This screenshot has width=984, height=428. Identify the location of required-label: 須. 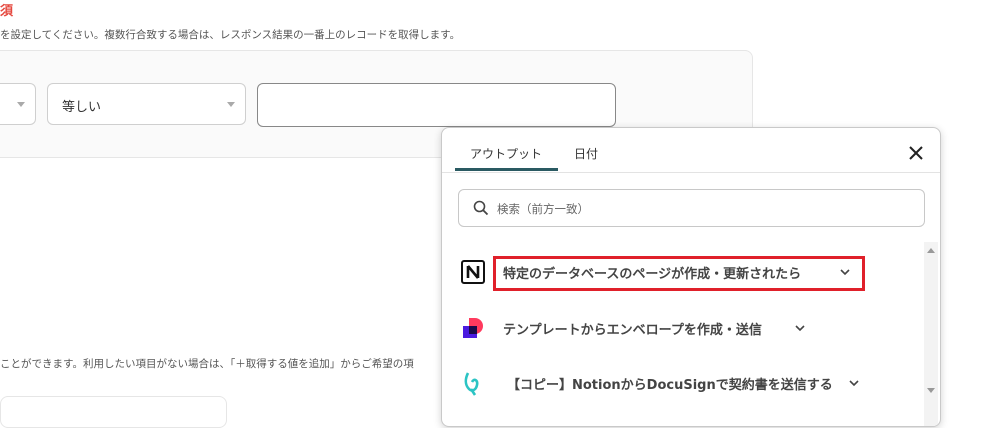
(7, 11).